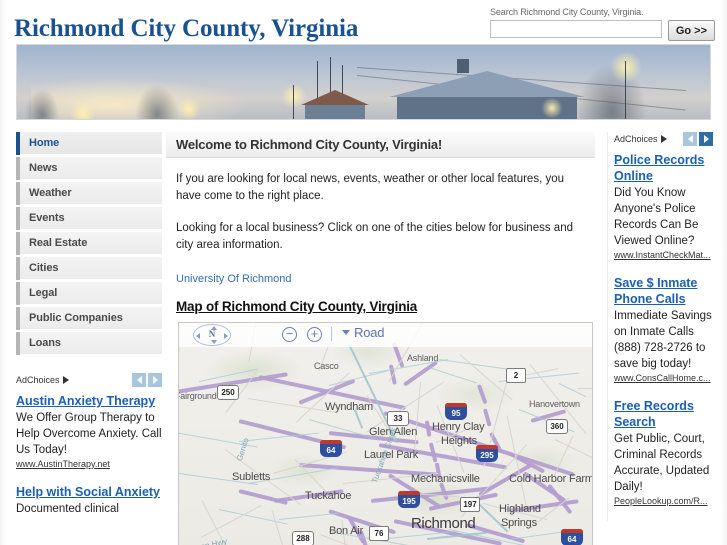 Image resolution: width=727 pixels, height=545 pixels. Describe the element at coordinates (197, 396) in the screenshot. I see `map-place-label: Fairground` at that location.